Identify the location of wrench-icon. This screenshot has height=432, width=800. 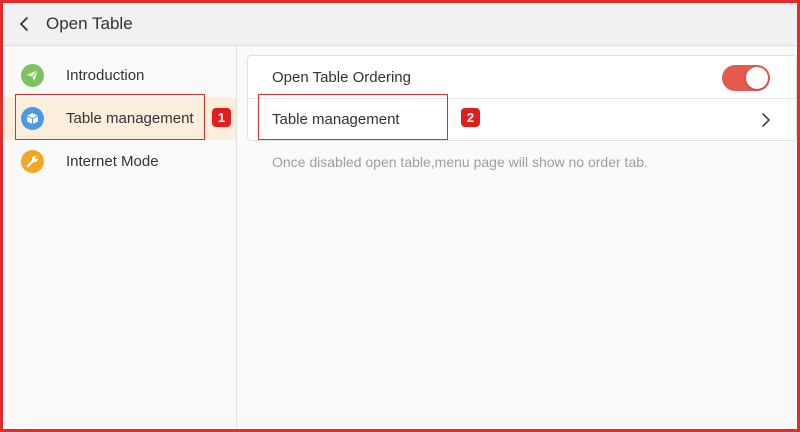
(32, 161).